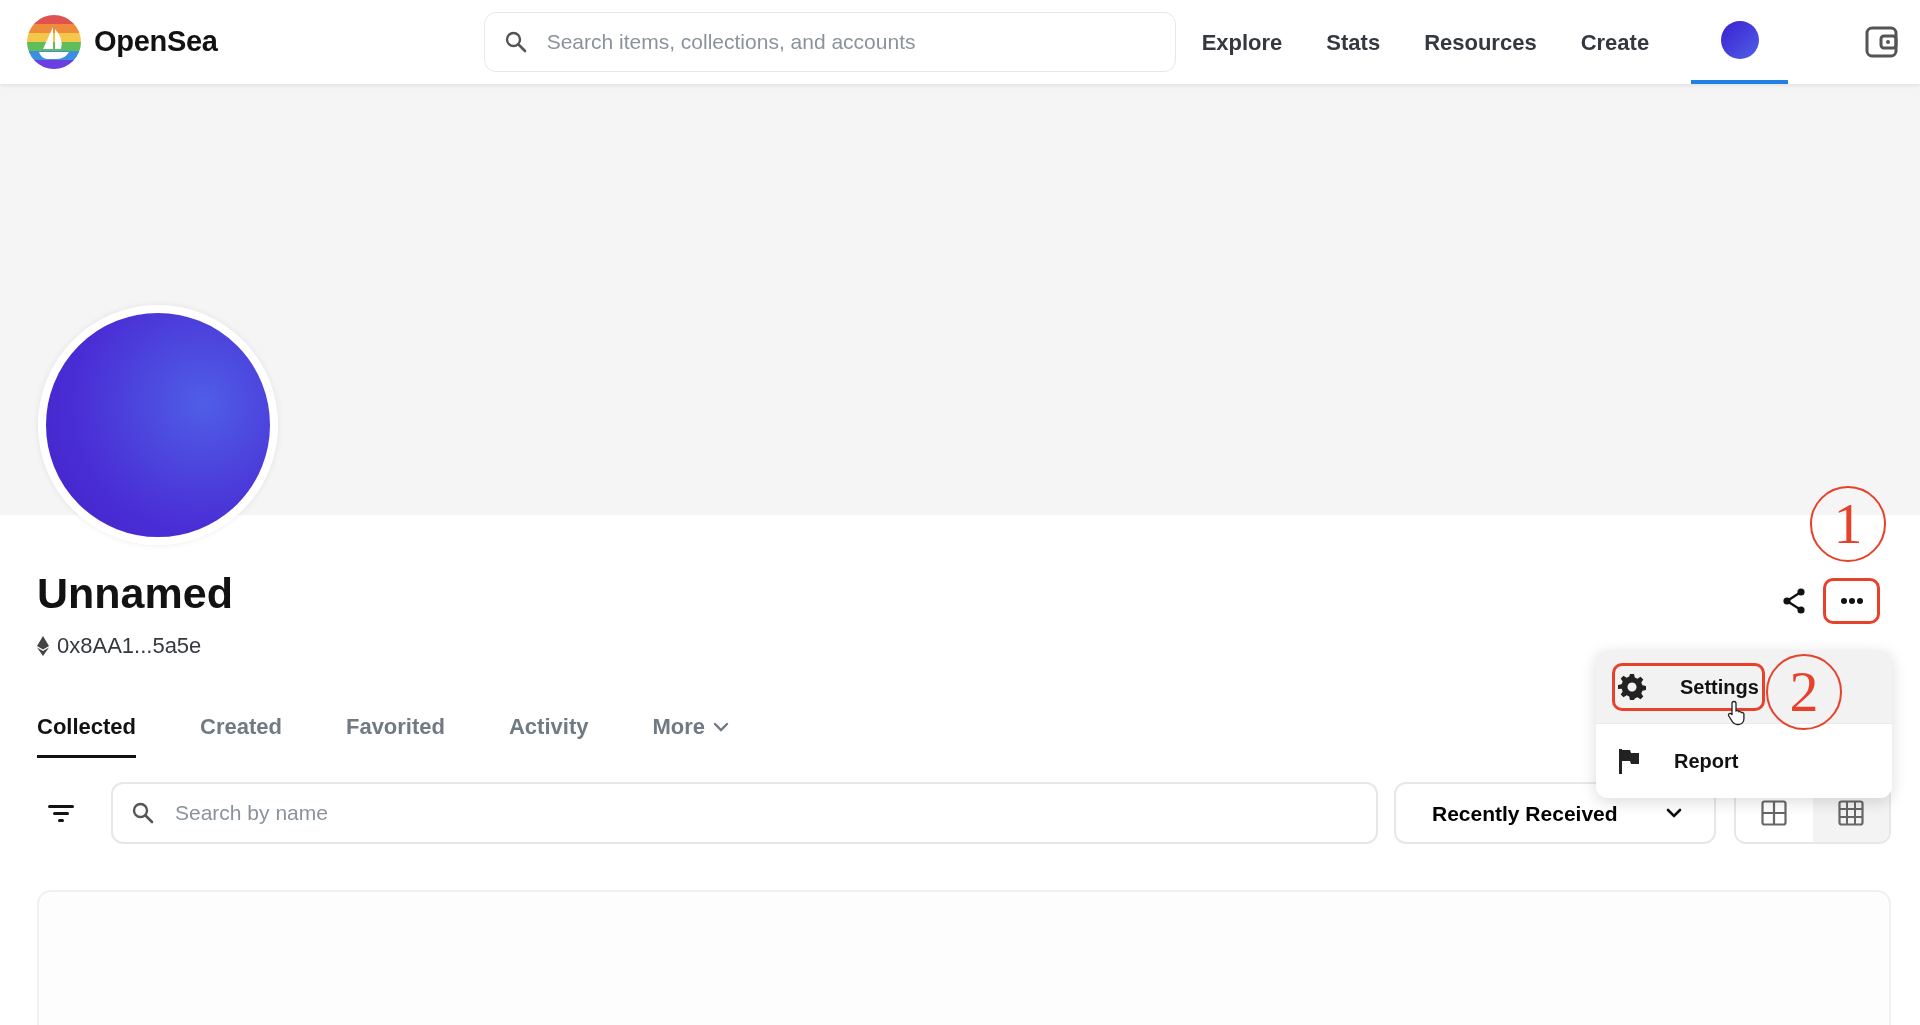 The width and height of the screenshot is (1920, 1025). I want to click on more-options-button, so click(1851, 601).